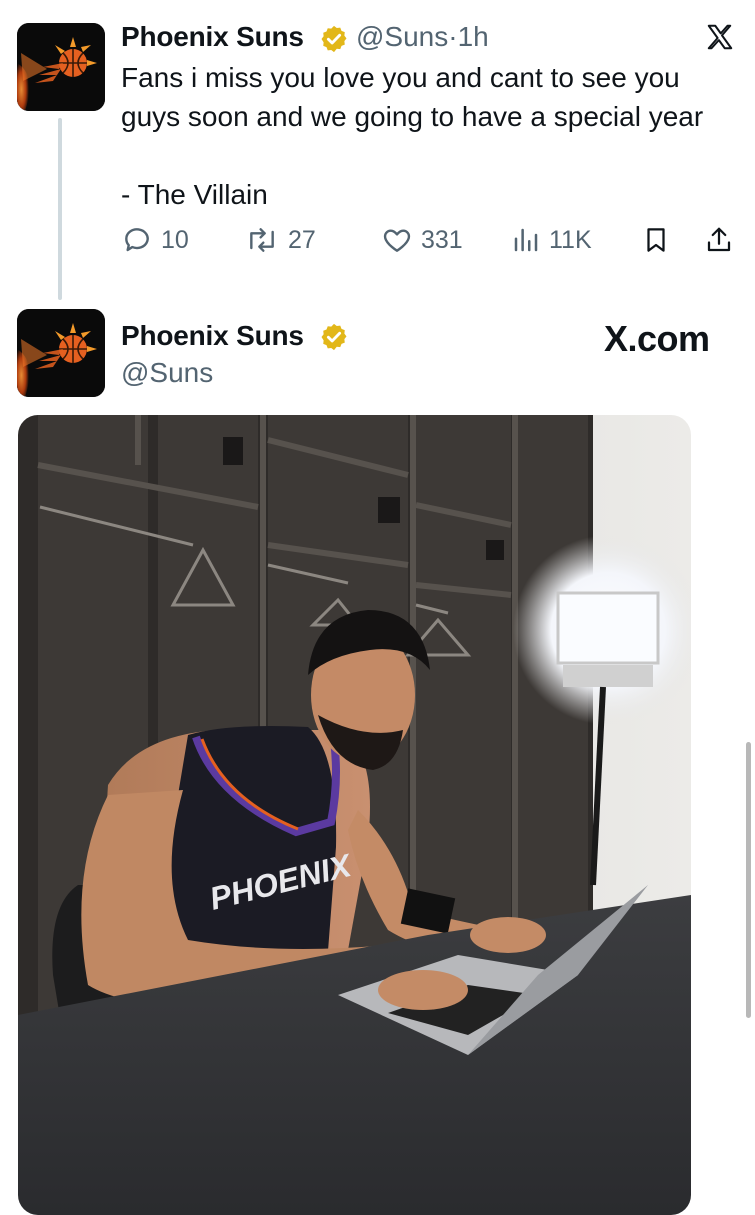 Image resolution: width=755 pixels, height=1215 pixels. What do you see at coordinates (212, 37) in the screenshot?
I see `author-name: Phoenix Suns` at bounding box center [212, 37].